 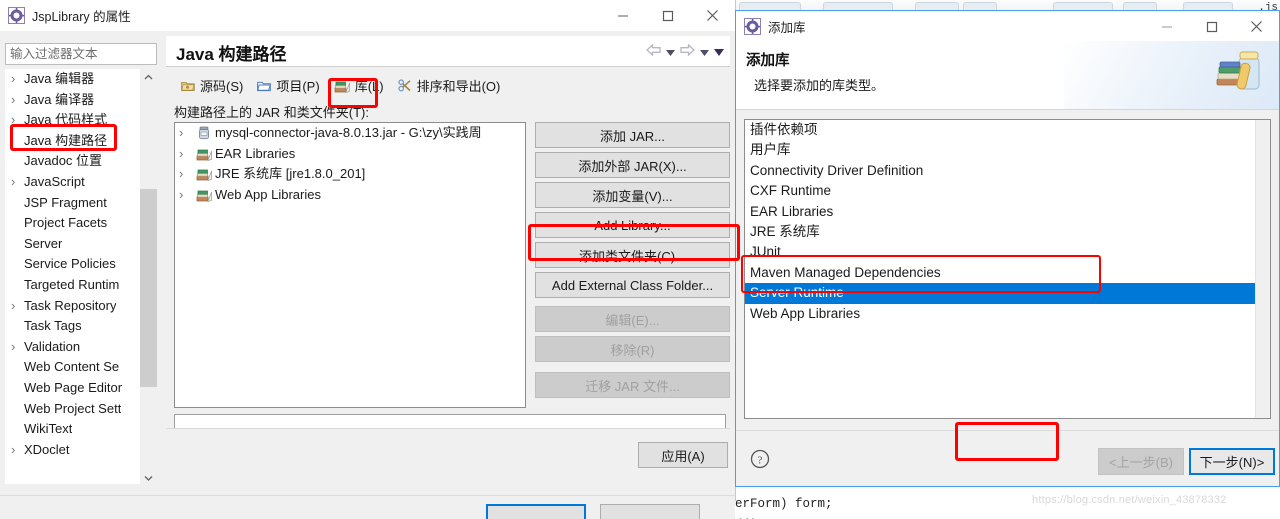 What do you see at coordinates (1262, 269) in the screenshot?
I see `library-list-scrollbar` at bounding box center [1262, 269].